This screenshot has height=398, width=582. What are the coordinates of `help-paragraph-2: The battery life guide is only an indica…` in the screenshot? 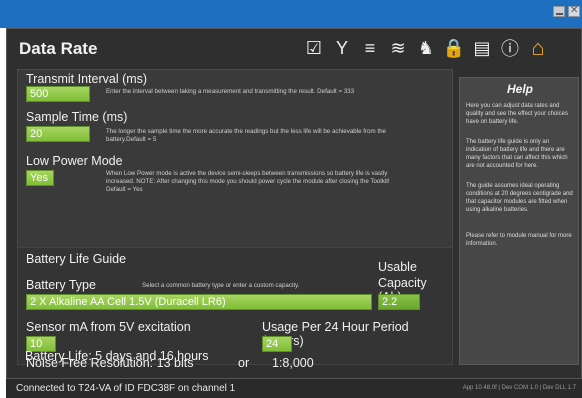 It's located at (517, 154).